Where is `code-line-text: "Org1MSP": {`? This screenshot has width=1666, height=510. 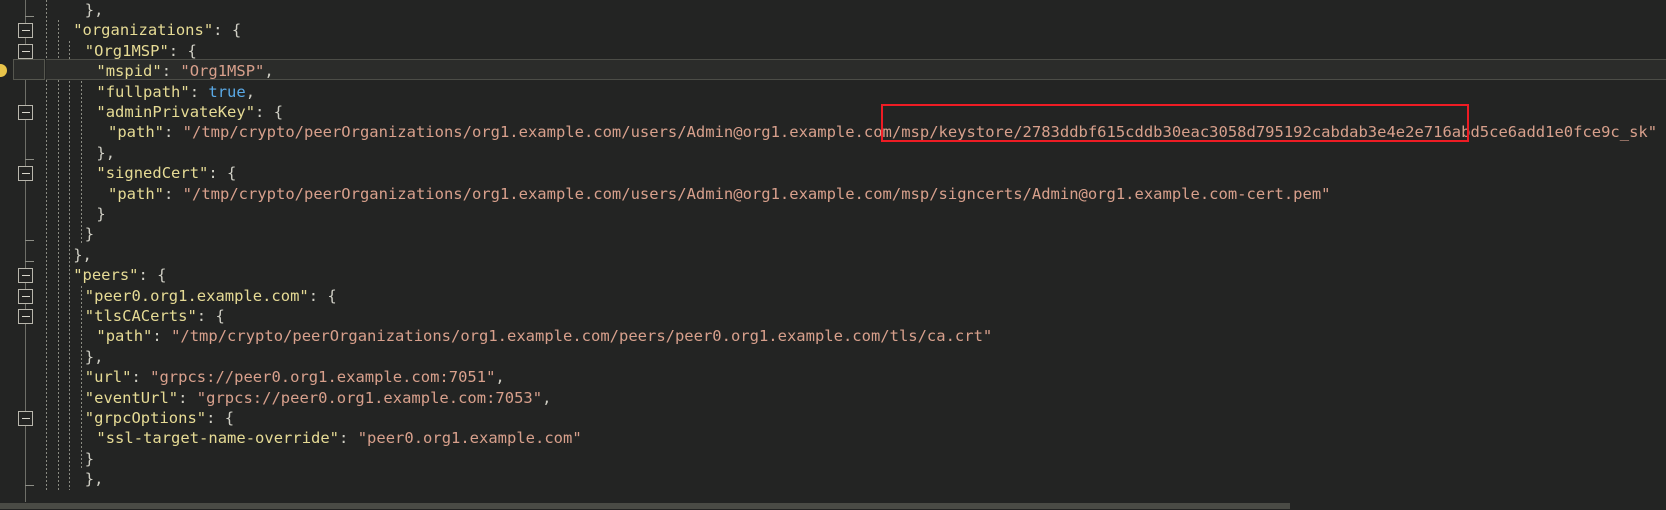
code-line-text: "Org1MSP": { is located at coordinates (139, 51).